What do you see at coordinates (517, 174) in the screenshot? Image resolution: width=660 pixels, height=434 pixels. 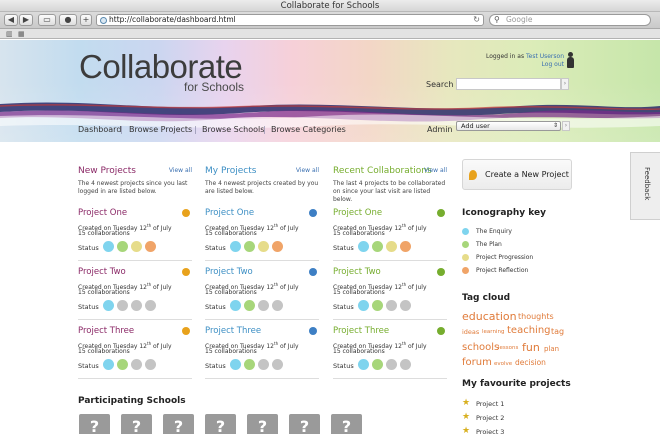 I see `create-project-button: Create a New Project` at bounding box center [517, 174].